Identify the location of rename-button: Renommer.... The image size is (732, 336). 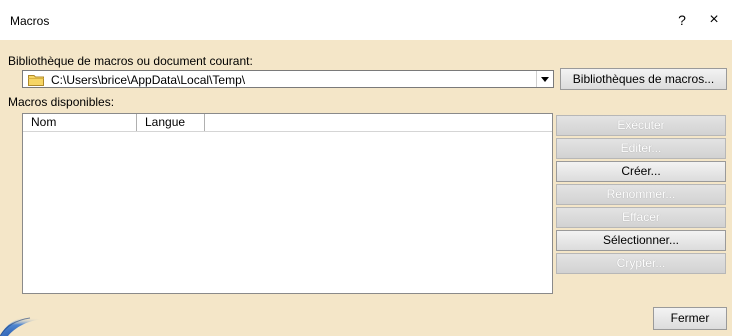
(641, 194).